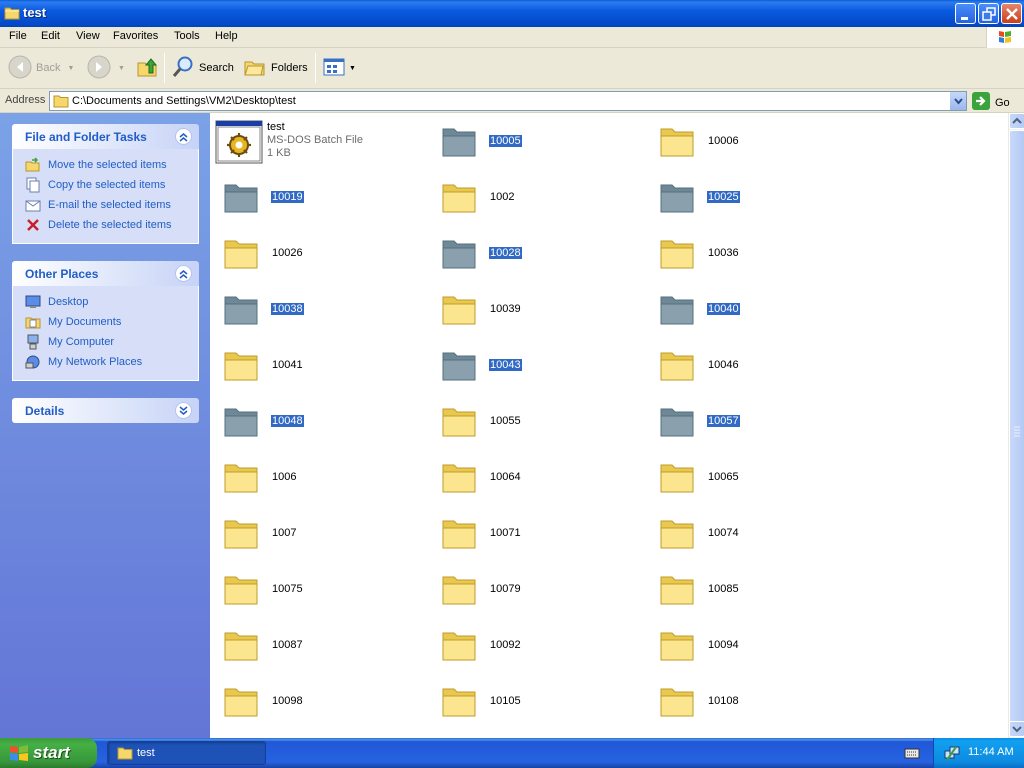 The width and height of the screenshot is (1024, 768). I want to click on batch-file-type: MS-DOS Batch File, so click(315, 140).